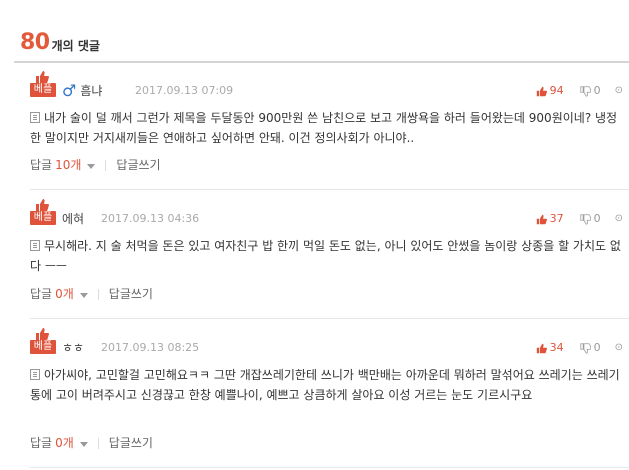 The height and width of the screenshot is (470, 629). What do you see at coordinates (184, 90) in the screenshot?
I see `comment-date: 2017.09.13 07:09` at bounding box center [184, 90].